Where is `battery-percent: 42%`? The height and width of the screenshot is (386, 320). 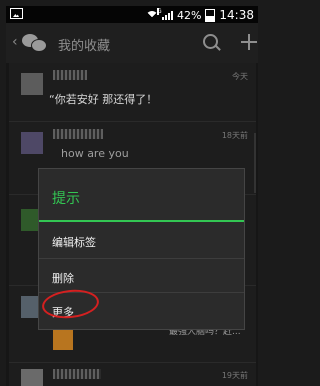 battery-percent: 42% is located at coordinates (189, 15).